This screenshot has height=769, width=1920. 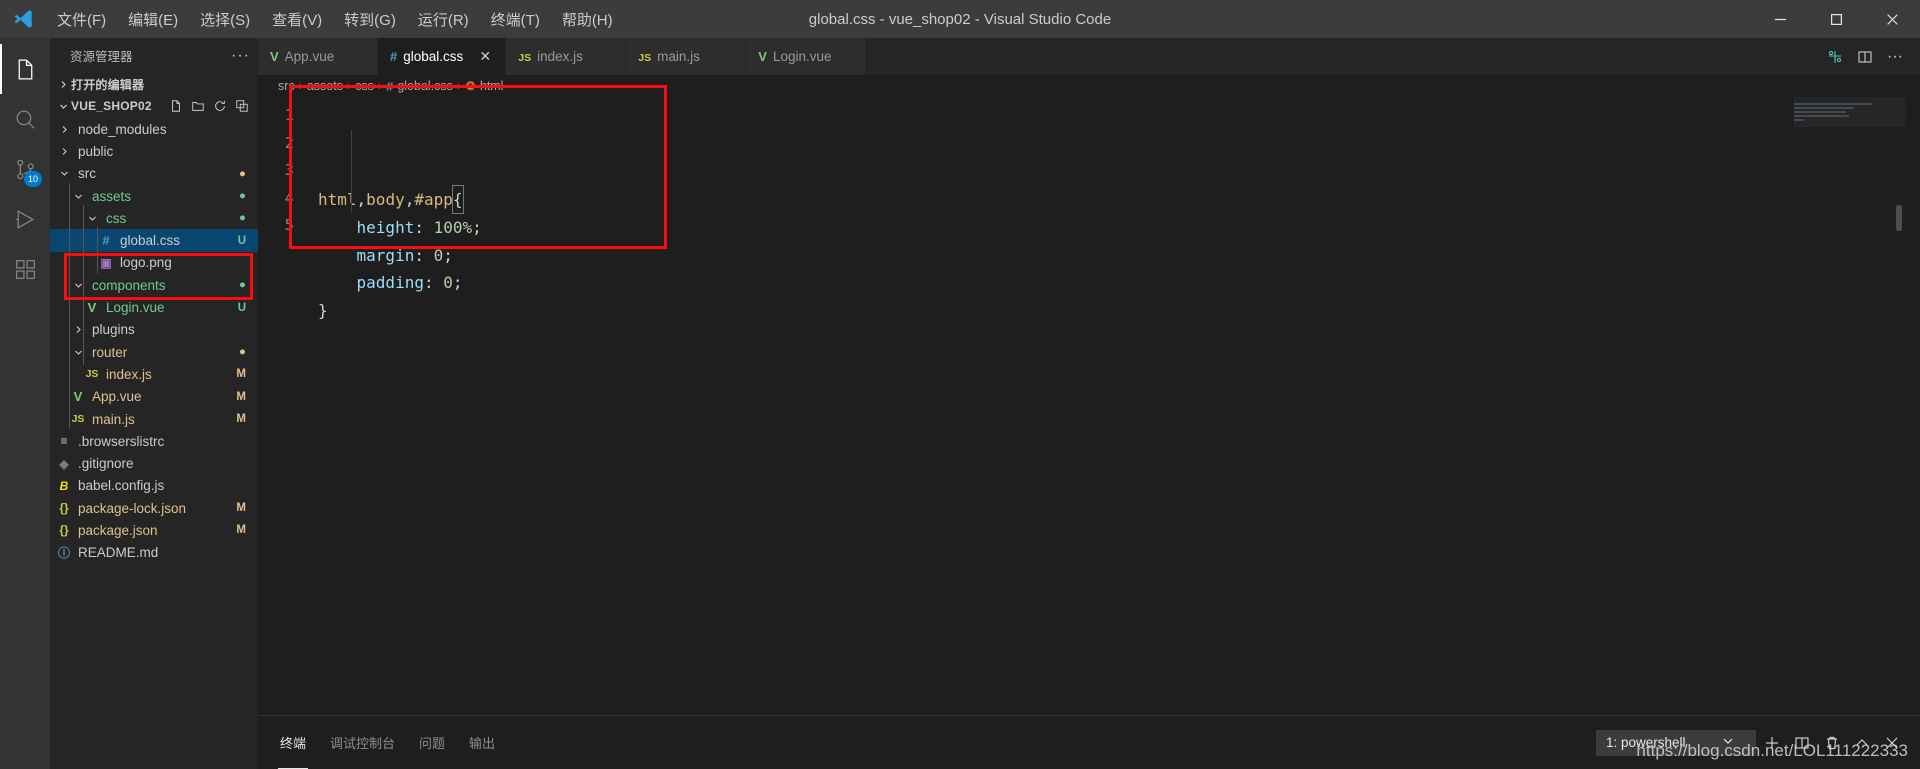 I want to click on refresh-icon, so click(x=220, y=106).